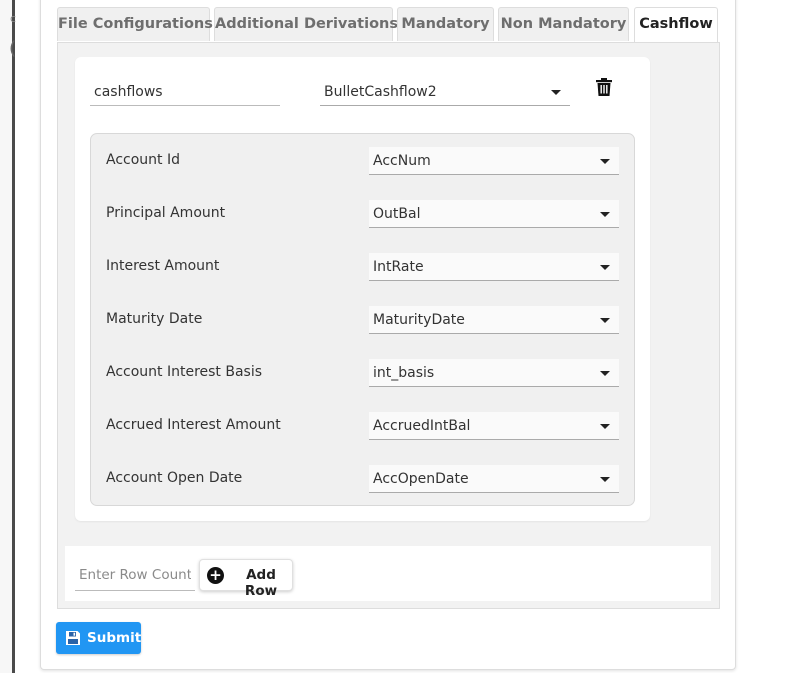 Image resolution: width=797 pixels, height=673 pixels. Describe the element at coordinates (398, 267) in the screenshot. I see `mapping-value: IntRate` at that location.